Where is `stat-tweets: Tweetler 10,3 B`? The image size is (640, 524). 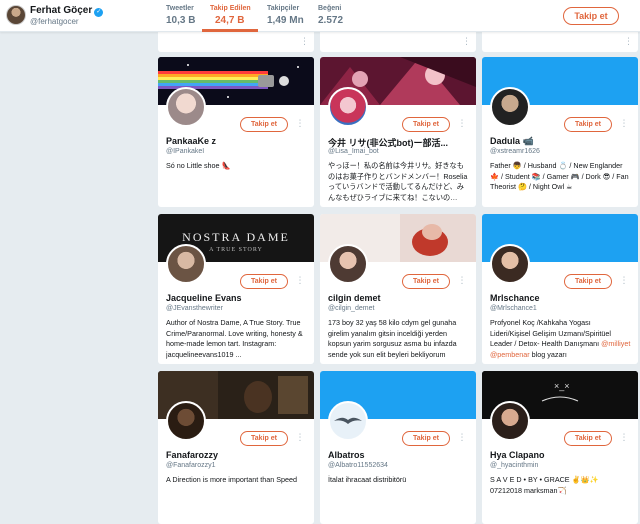 stat-tweets: Tweetler 10,3 B is located at coordinates (180, 15).